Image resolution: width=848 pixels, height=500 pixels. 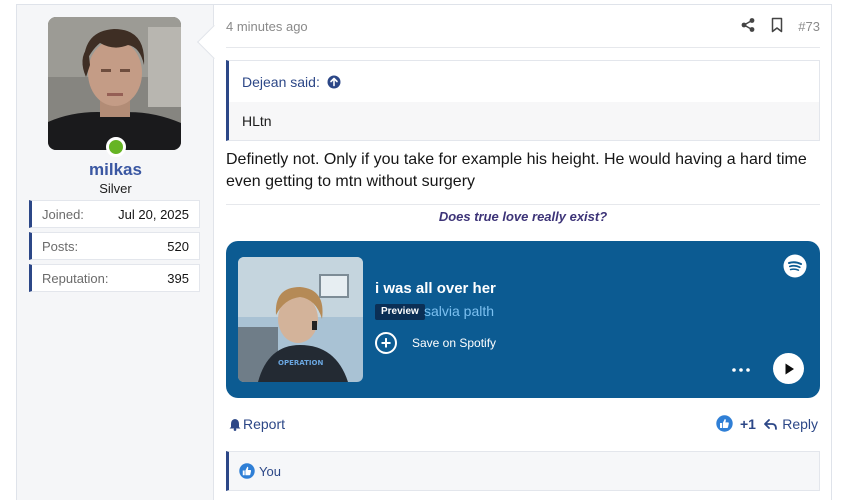 What do you see at coordinates (523, 425) in the screenshot?
I see `post-actions: Report +1 Reply` at bounding box center [523, 425].